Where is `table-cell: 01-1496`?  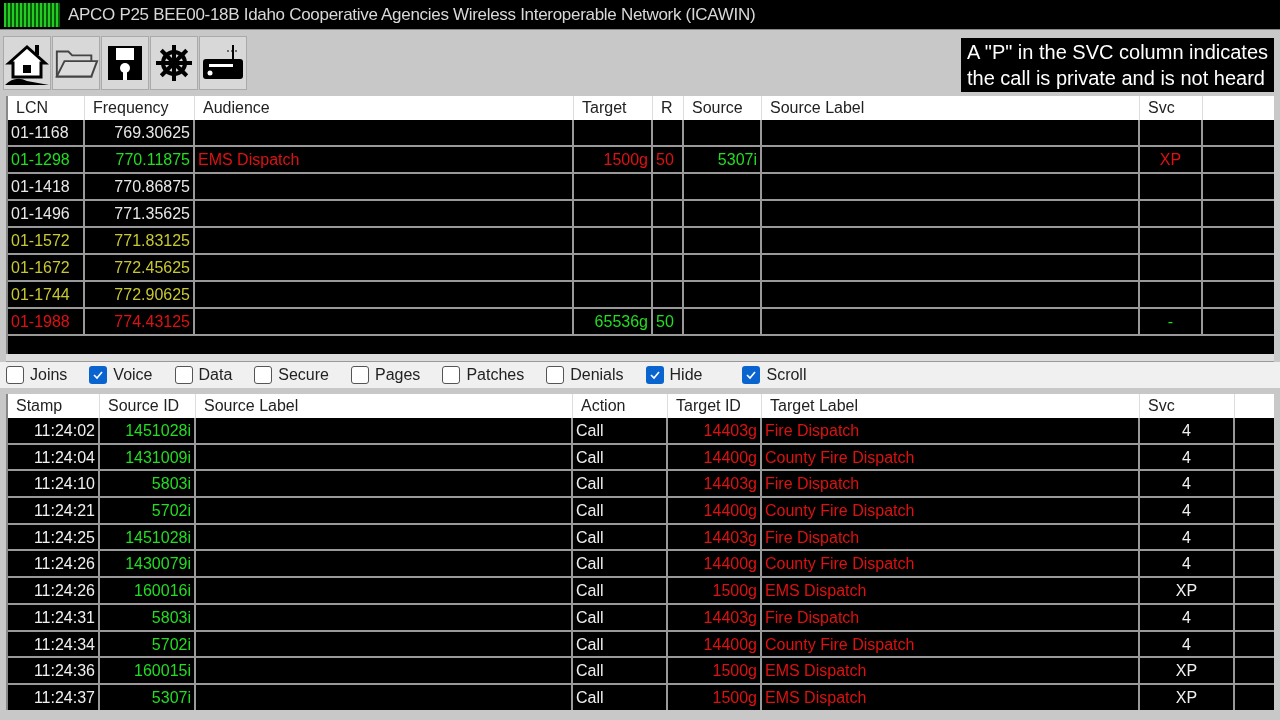 table-cell: 01-1496 is located at coordinates (46, 213).